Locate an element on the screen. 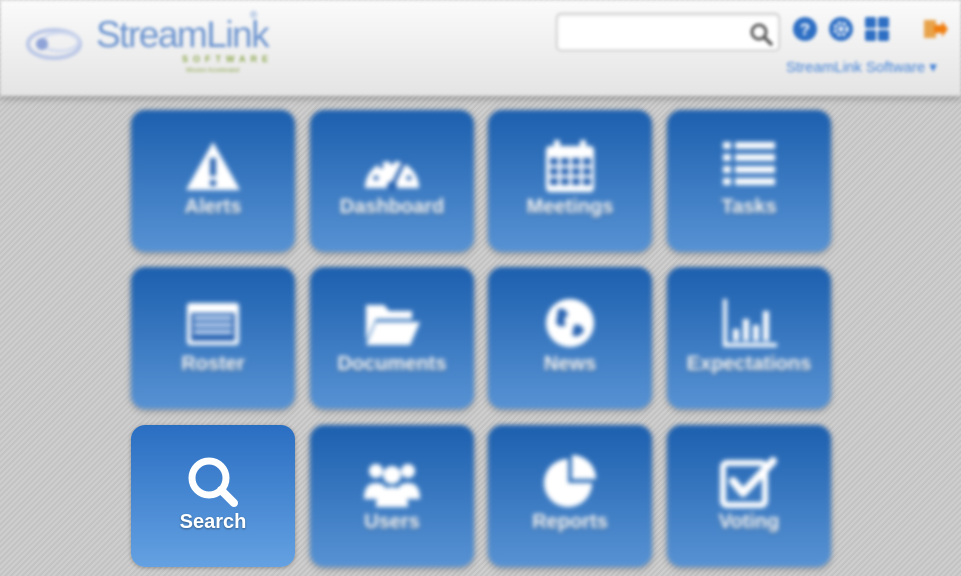 The height and width of the screenshot is (576, 961). checkbox-icon is located at coordinates (748, 482).